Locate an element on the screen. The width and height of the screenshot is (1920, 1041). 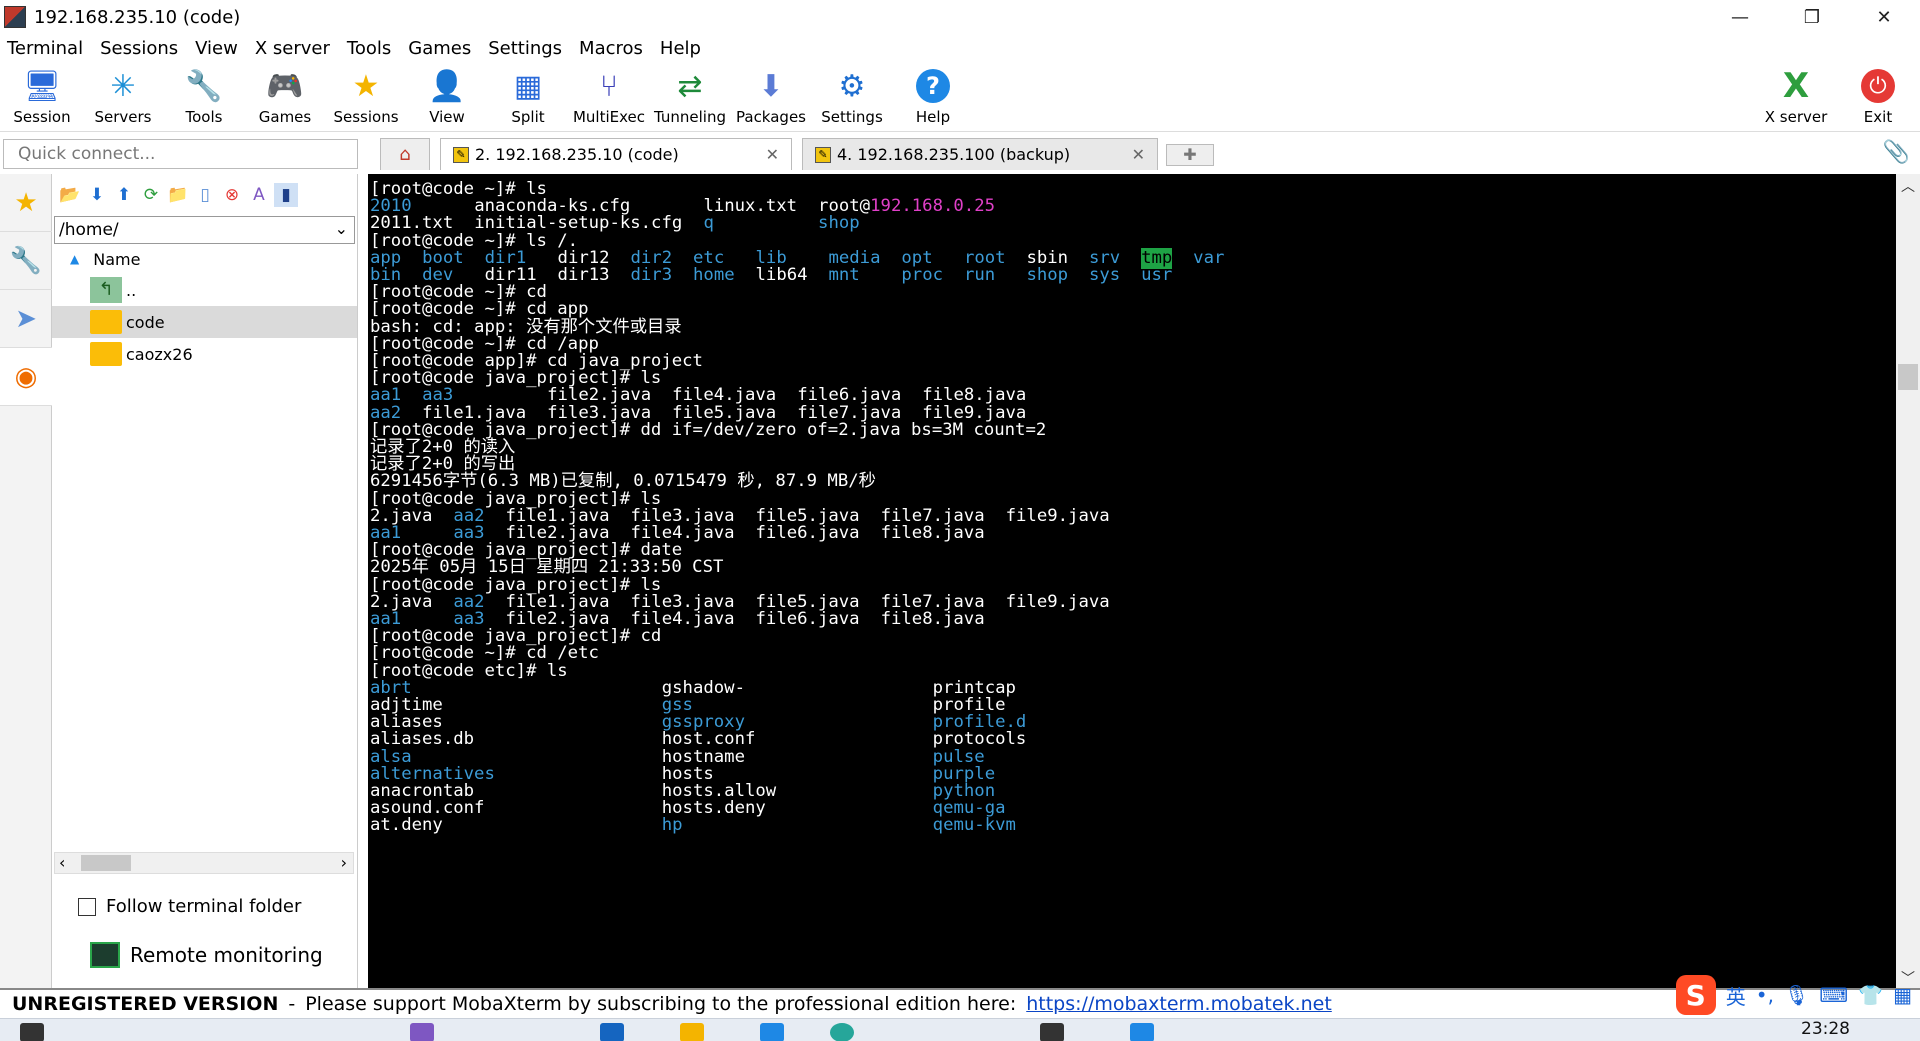
exit-button: ⏻ Exit is located at coordinates (1878, 98).